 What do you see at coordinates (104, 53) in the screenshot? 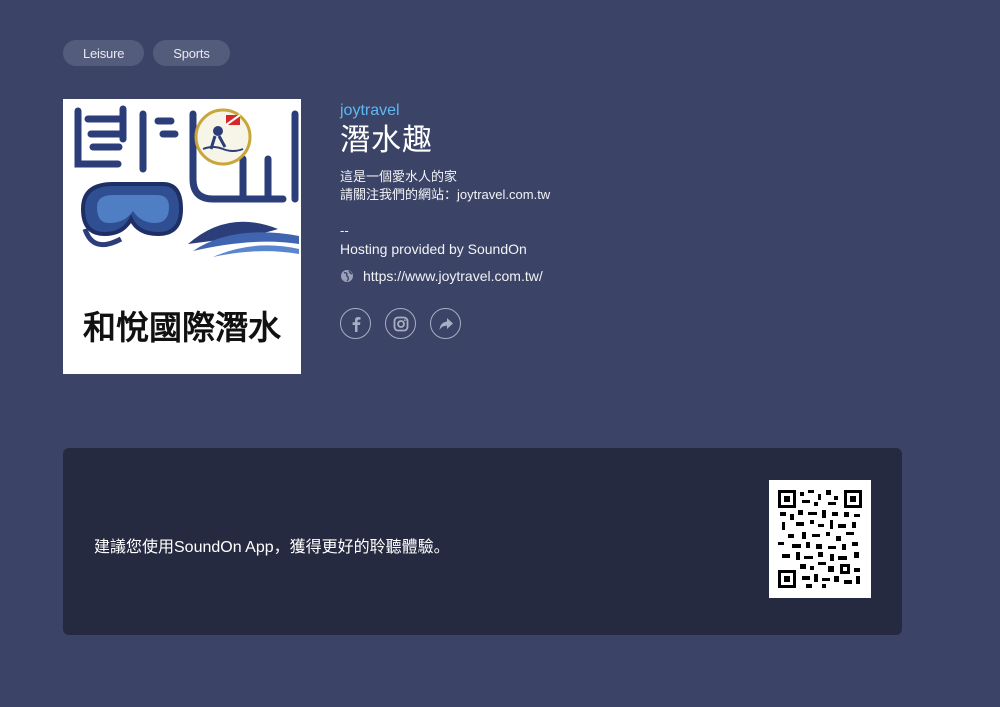
I see `tag-leisure: Leisure` at bounding box center [104, 53].